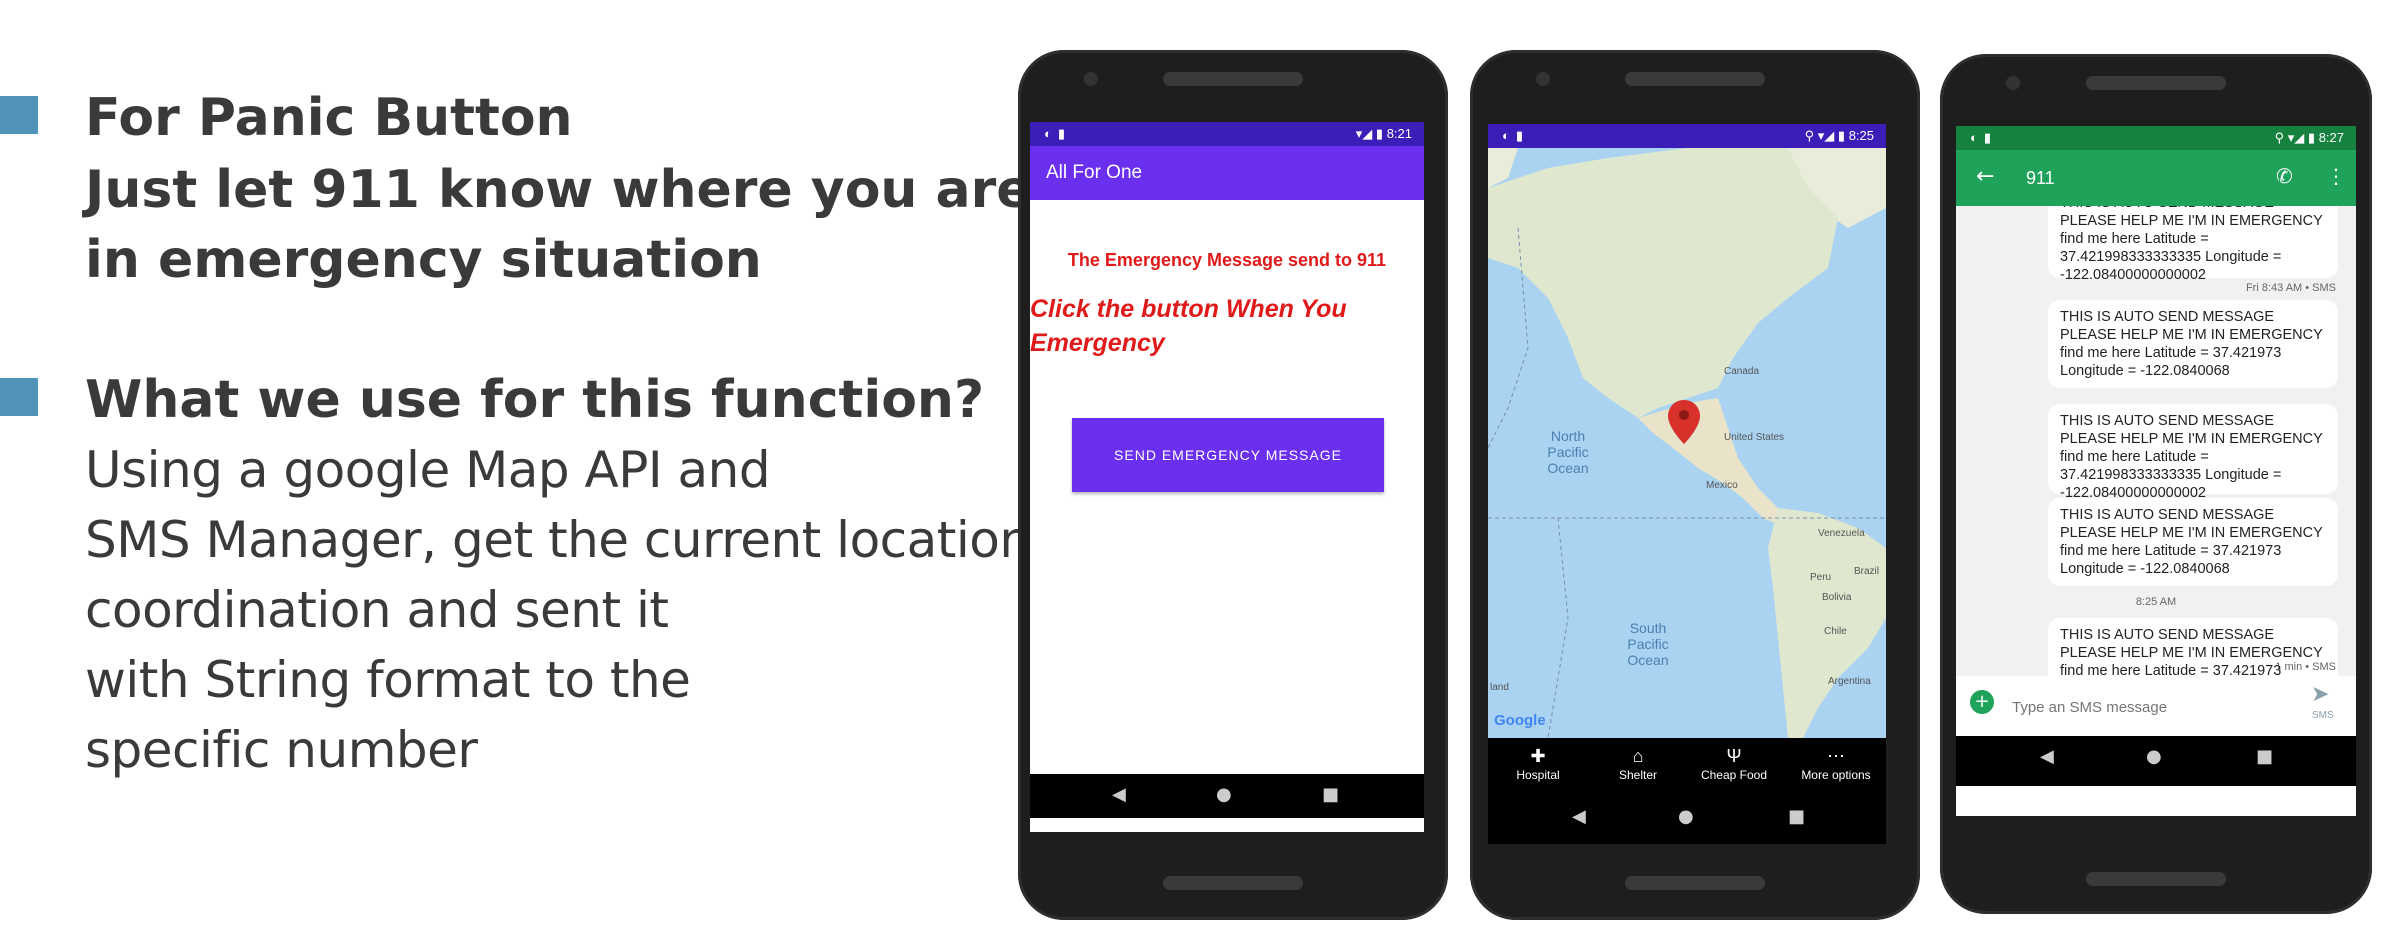 The width and height of the screenshot is (2386, 926). I want to click on app-title: All For One, so click(1094, 172).